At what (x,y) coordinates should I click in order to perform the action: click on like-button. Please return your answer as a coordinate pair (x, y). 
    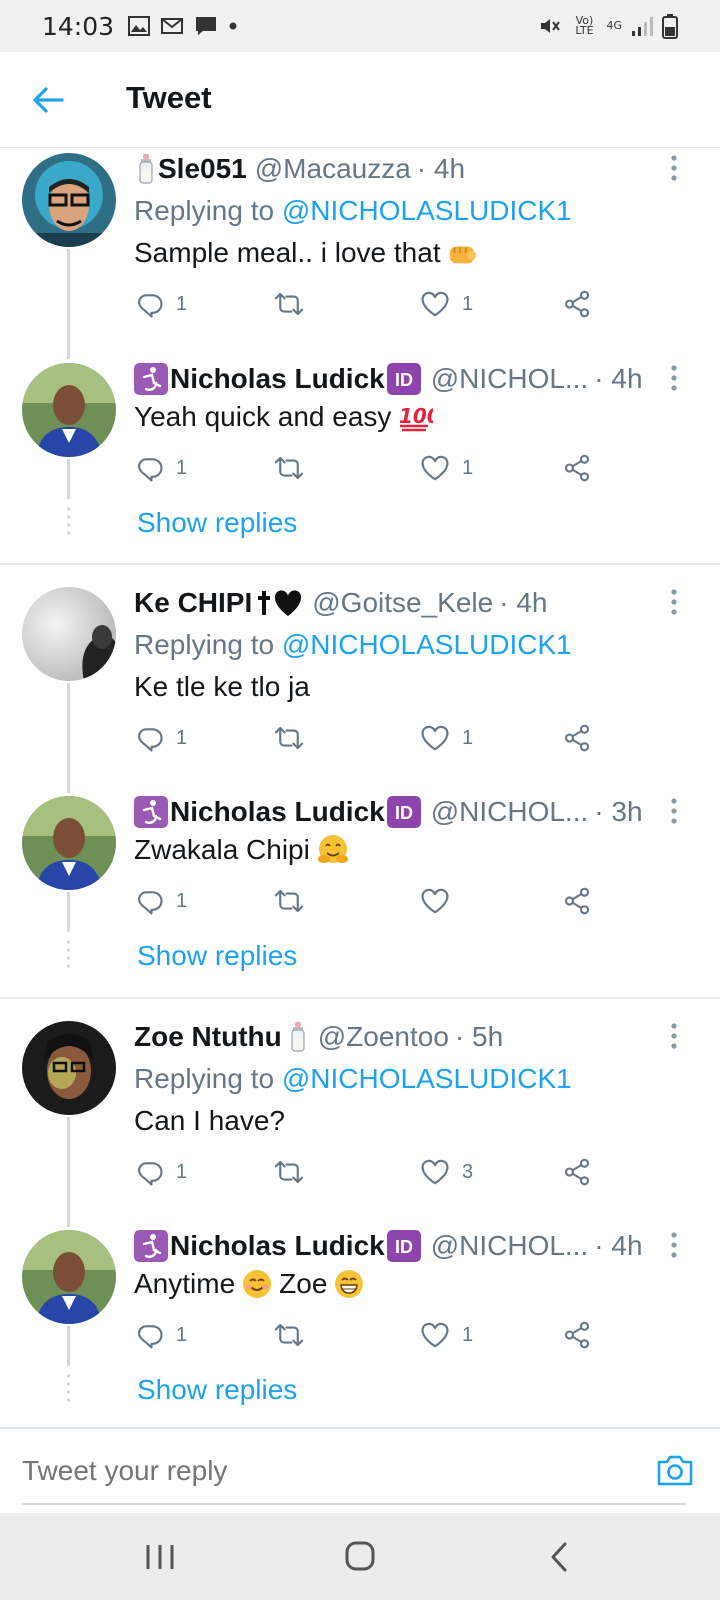
    Looking at the image, I should click on (441, 901).